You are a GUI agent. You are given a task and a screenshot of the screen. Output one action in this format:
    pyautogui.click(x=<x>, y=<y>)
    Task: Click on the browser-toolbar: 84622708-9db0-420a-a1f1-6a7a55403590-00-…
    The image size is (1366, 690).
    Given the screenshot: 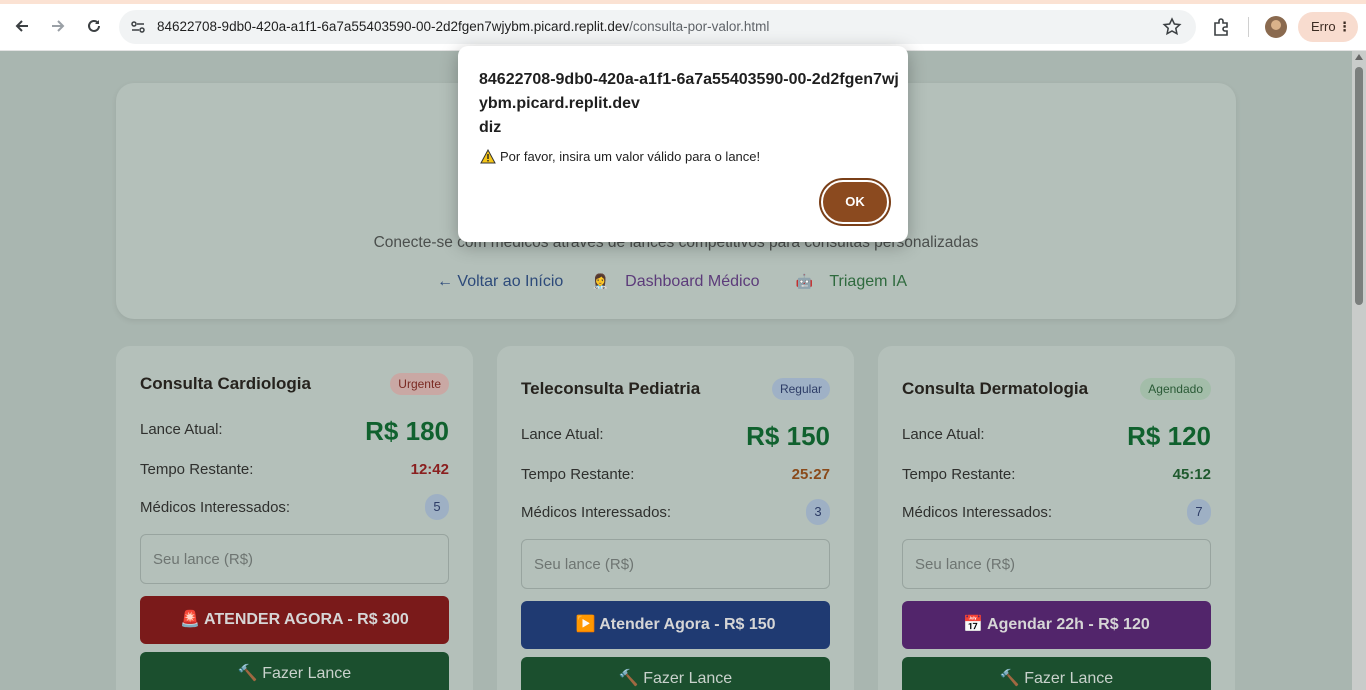 What is the action you would take?
    pyautogui.click(x=683, y=25)
    